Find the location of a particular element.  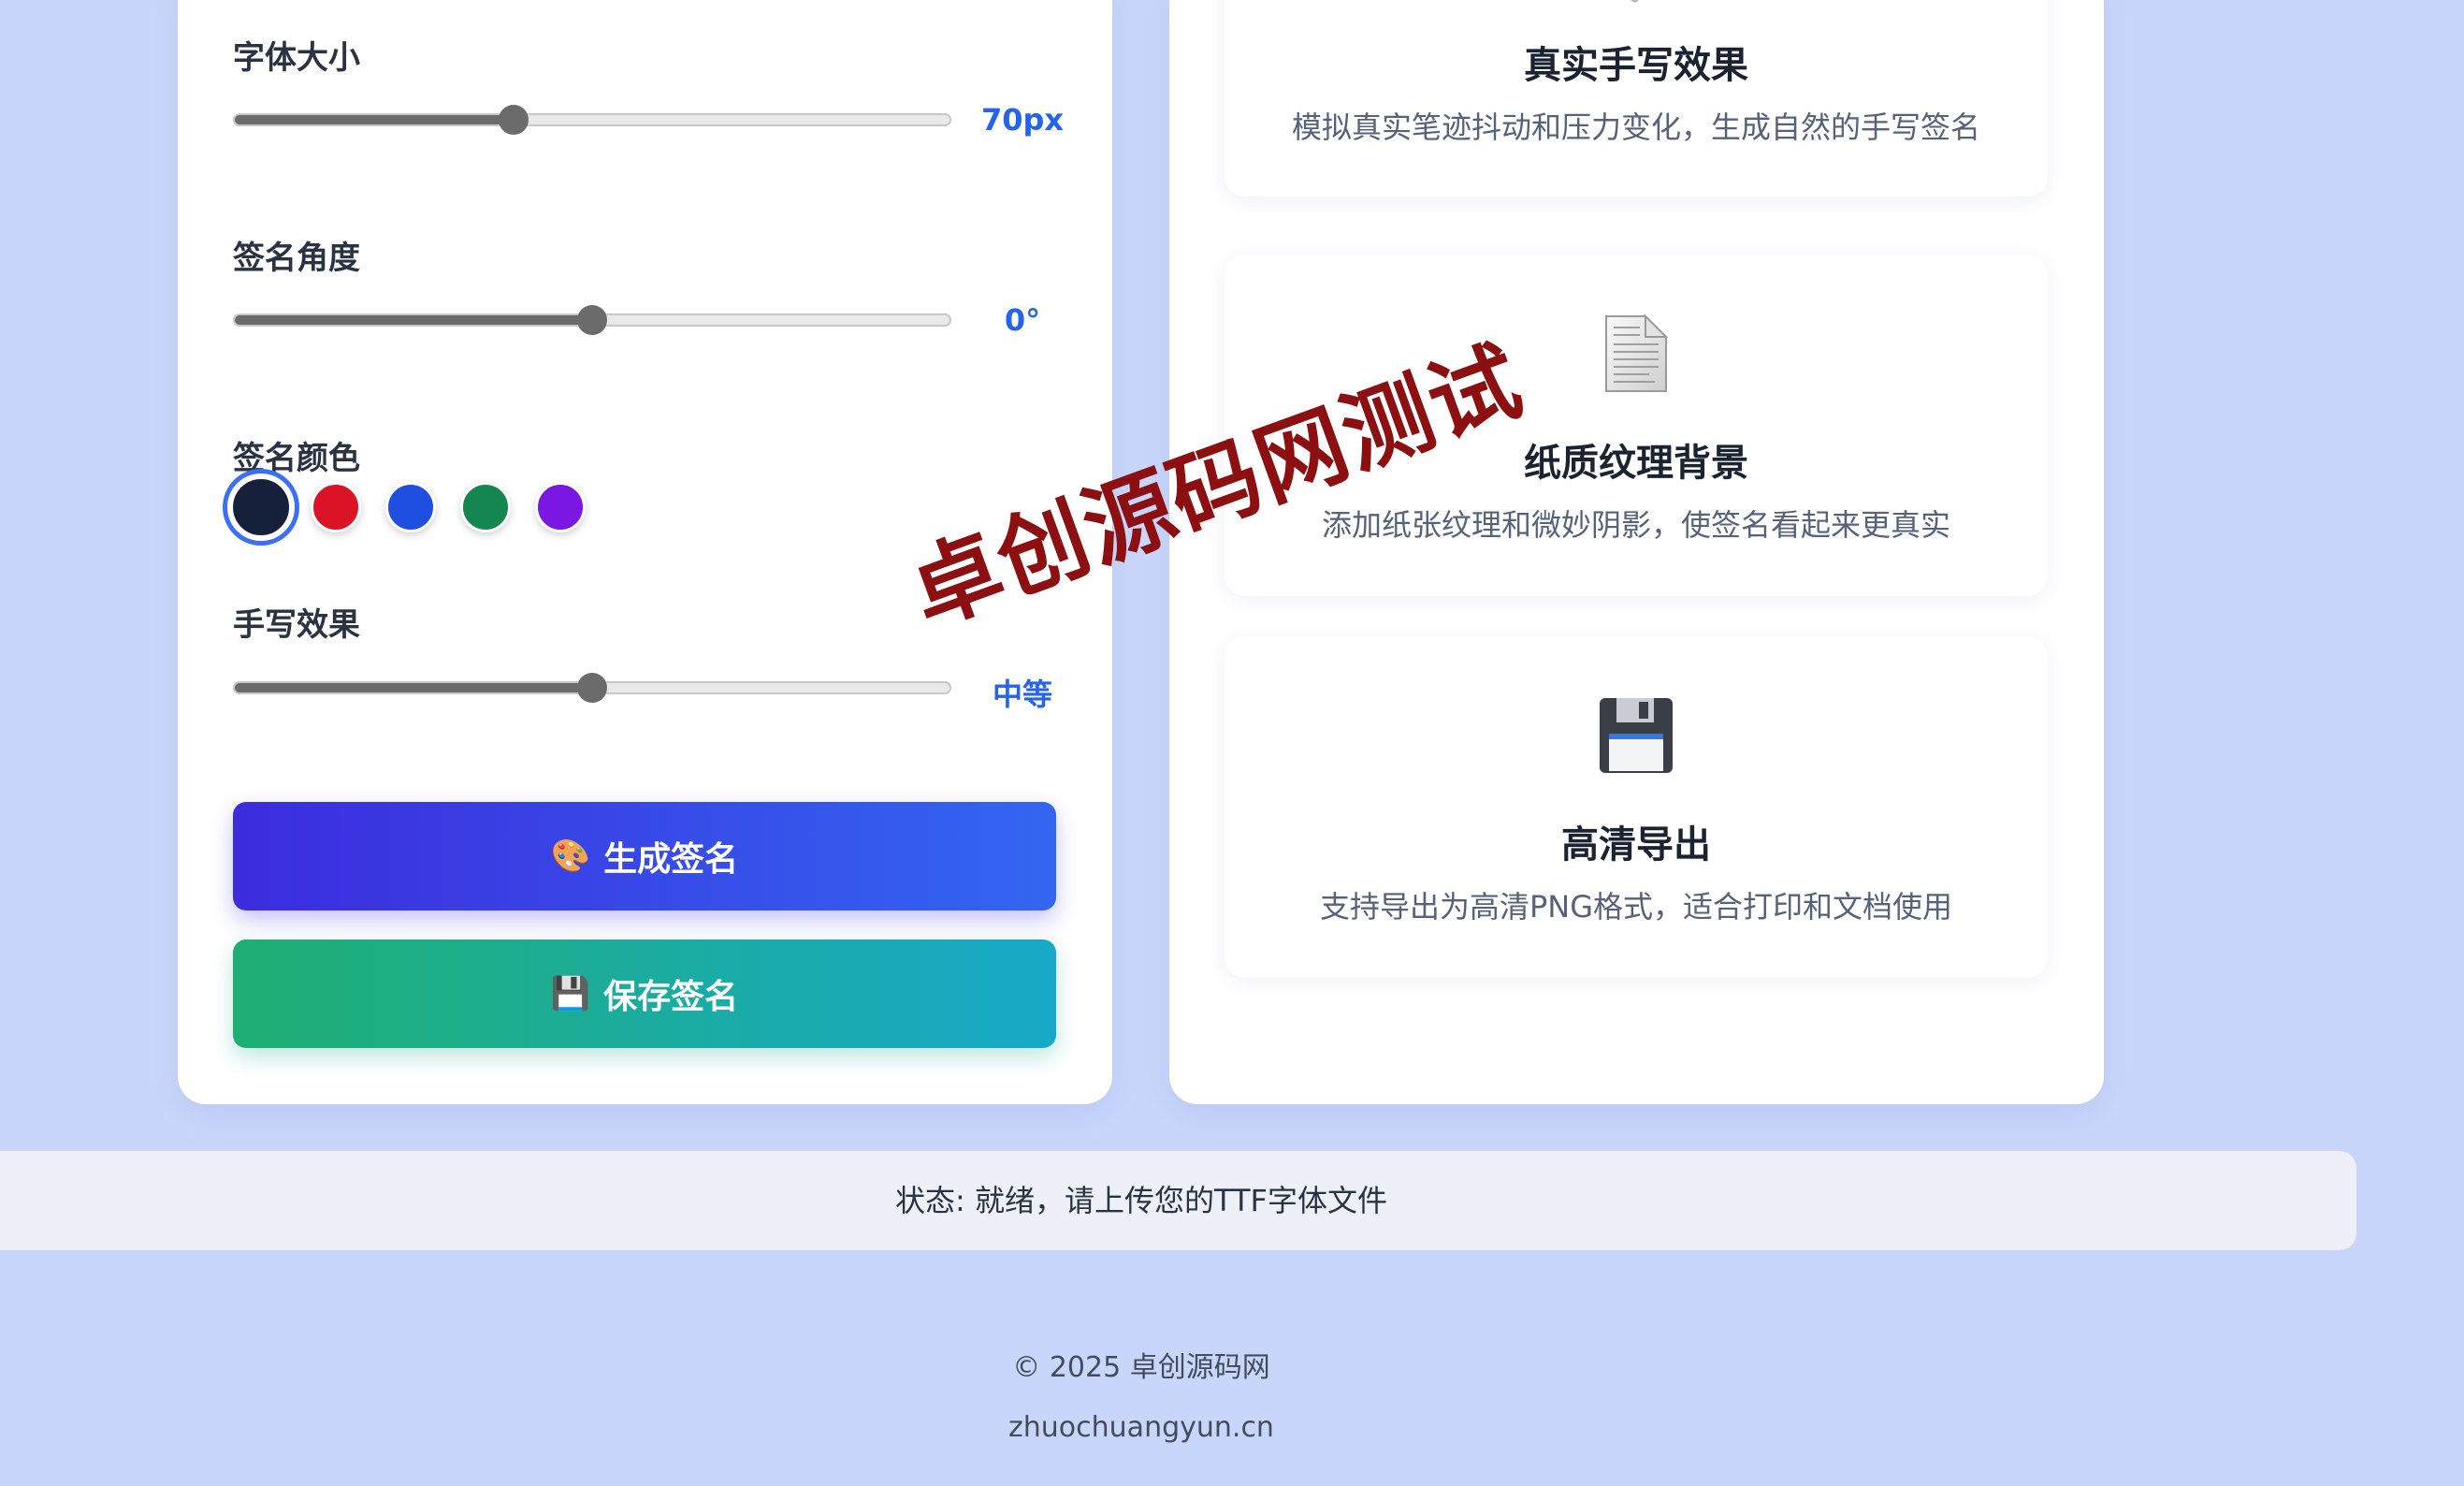

feature-desc: 添加纸张纹理和微妙阴影，使签名看起来更真实 is located at coordinates (1635, 525).